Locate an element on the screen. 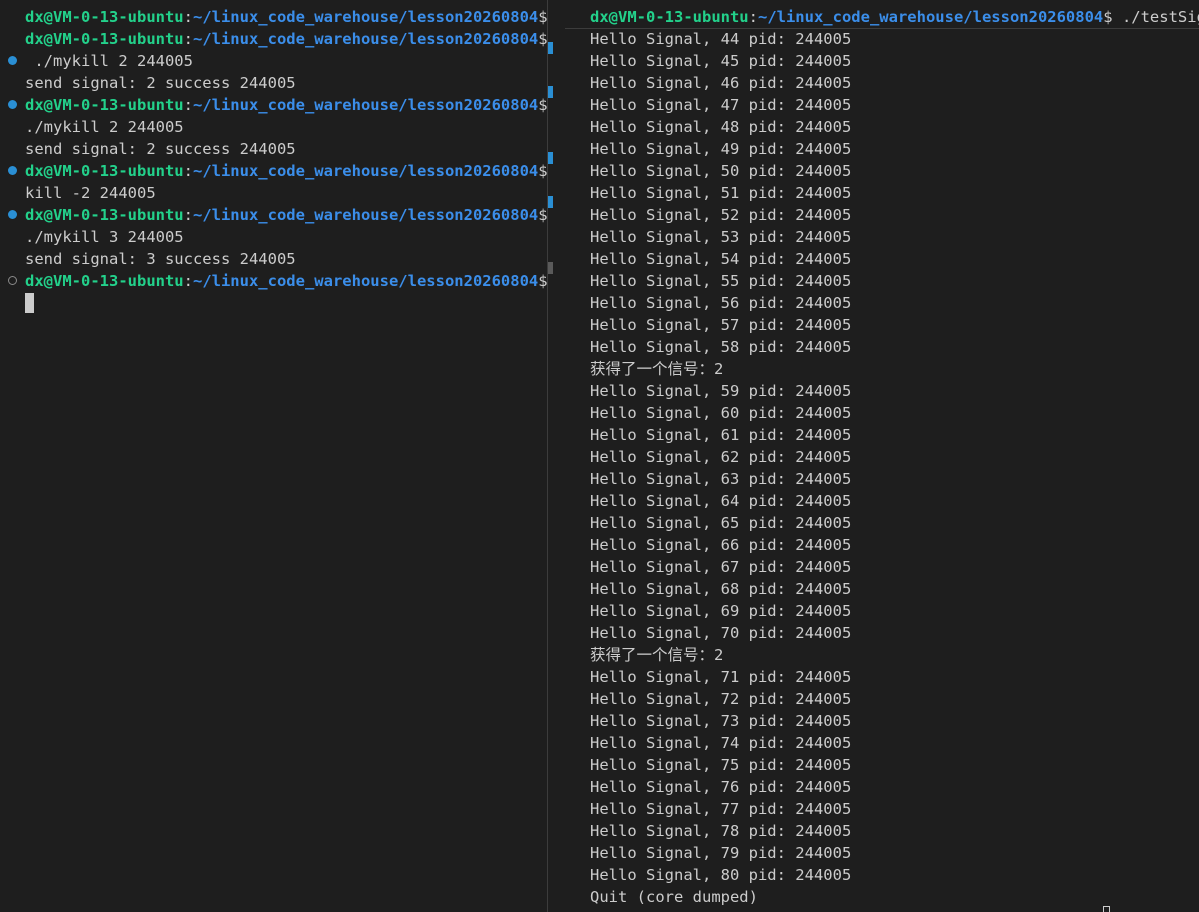  terminal-text: Hello Signal, 55 pid: 244005 is located at coordinates (721, 281).